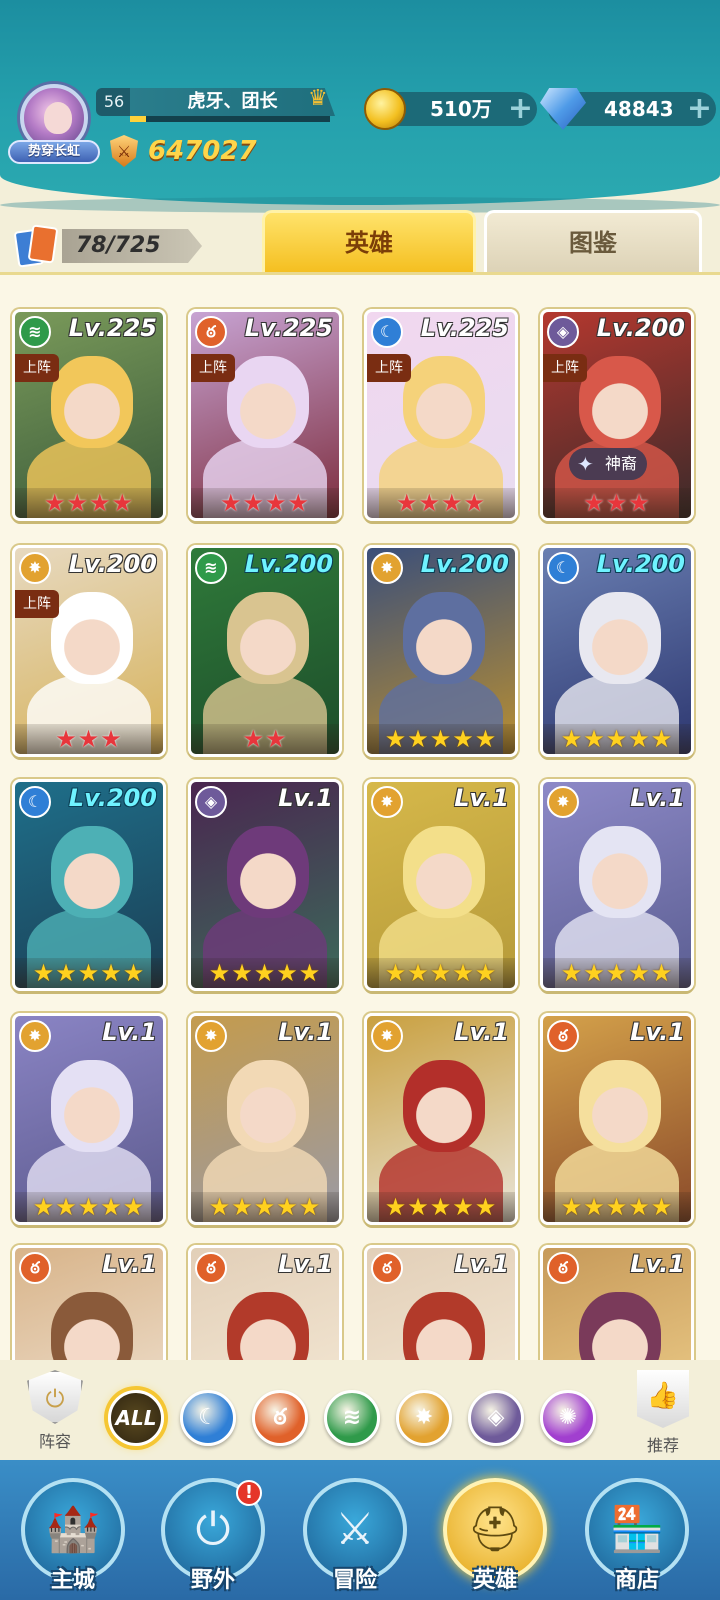 The image size is (720, 1600). What do you see at coordinates (213, 1537) in the screenshot?
I see `nav-item-portal: ⏻! 野外` at bounding box center [213, 1537].